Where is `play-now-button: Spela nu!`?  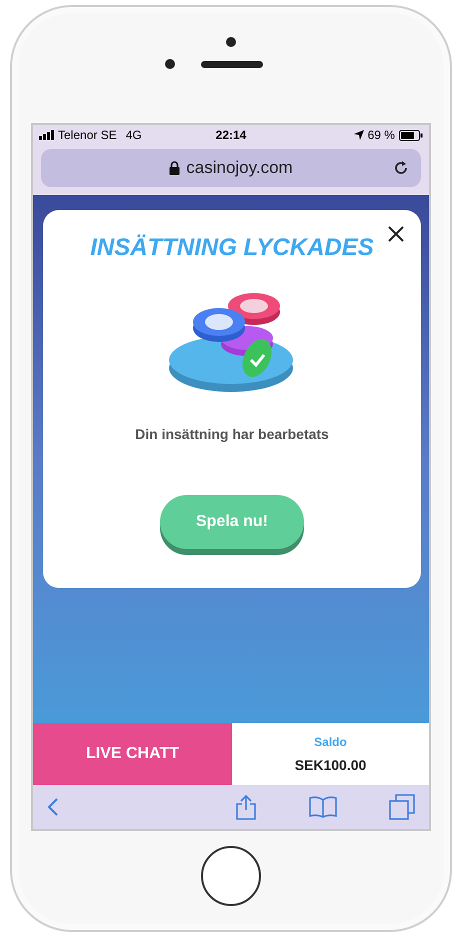 play-now-button: Spela nu! is located at coordinates (232, 522).